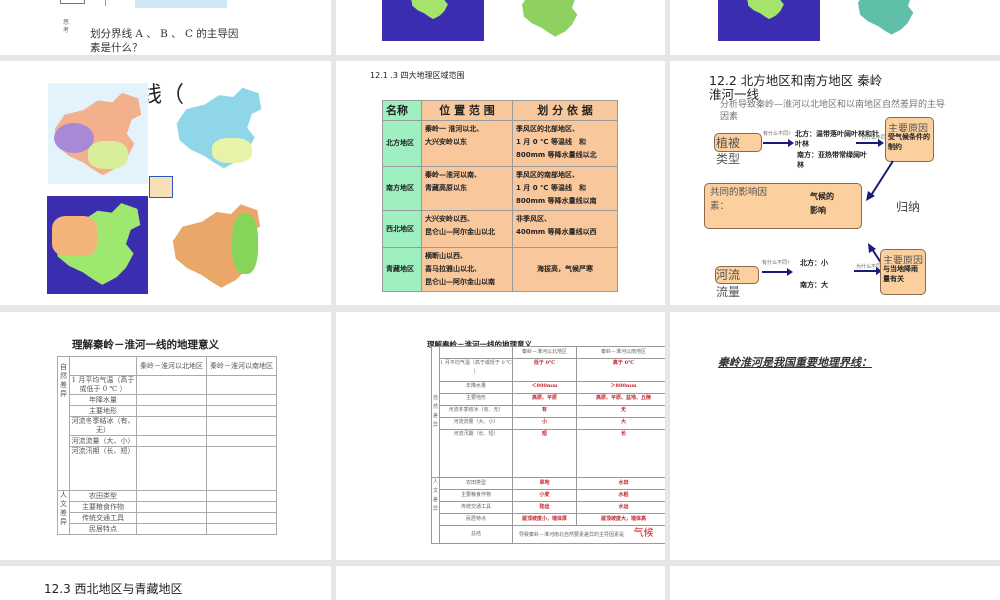 The height and width of the screenshot is (600, 1000). What do you see at coordinates (620, 453) in the screenshot?
I see `cell: 长` at bounding box center [620, 453].